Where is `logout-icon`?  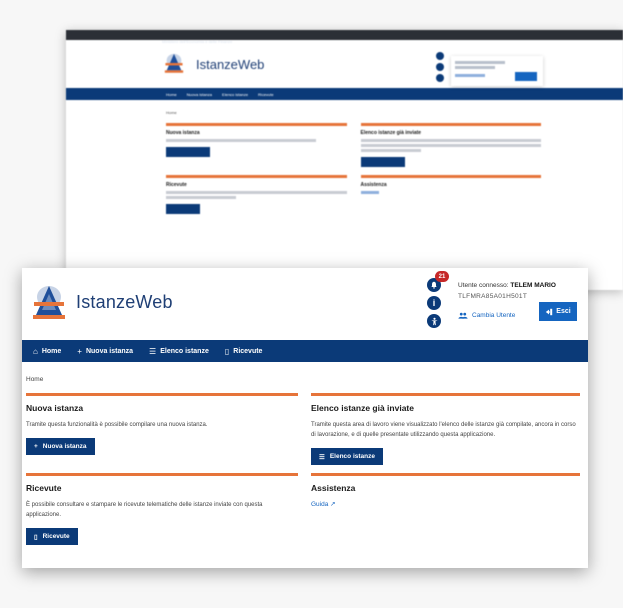
logout-icon is located at coordinates (549, 311).